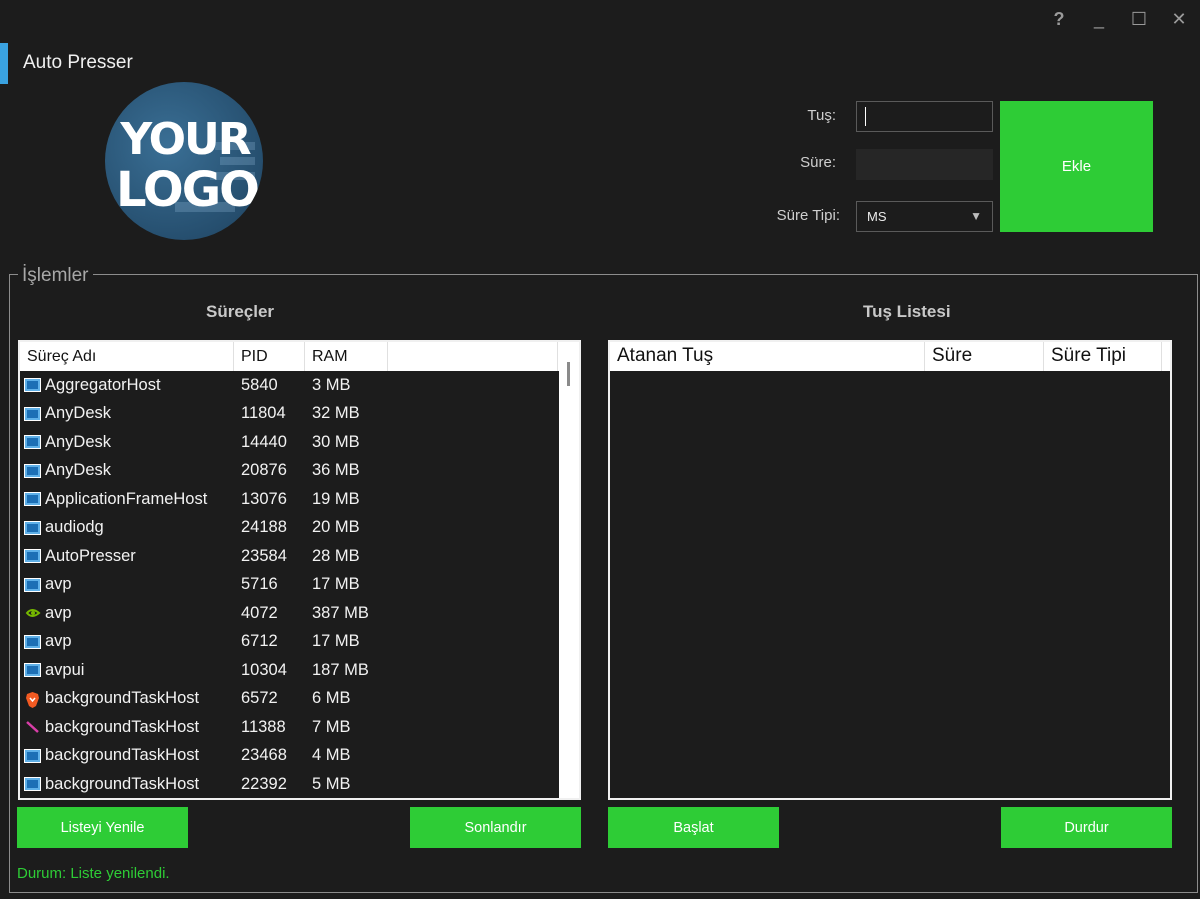  What do you see at coordinates (290, 699) in the screenshot?
I see `table-row: backgroundTaskHost 6572 6 MB` at bounding box center [290, 699].